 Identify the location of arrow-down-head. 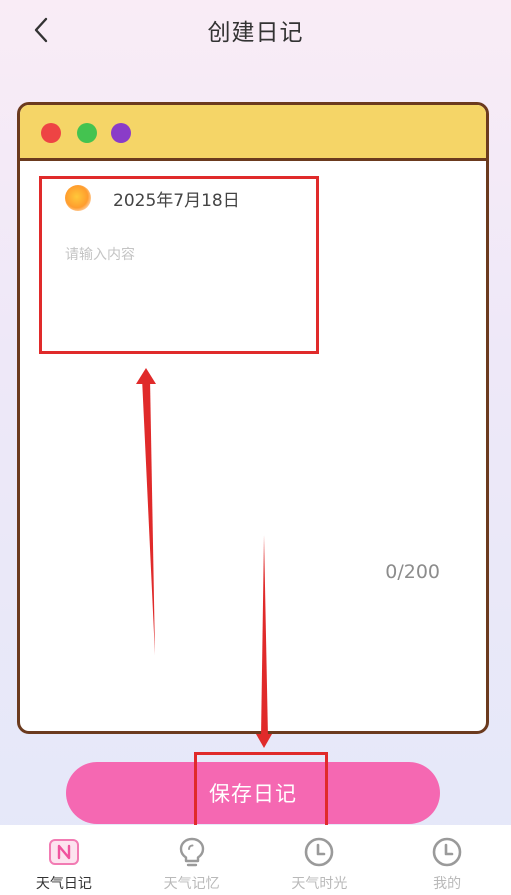
(264, 741).